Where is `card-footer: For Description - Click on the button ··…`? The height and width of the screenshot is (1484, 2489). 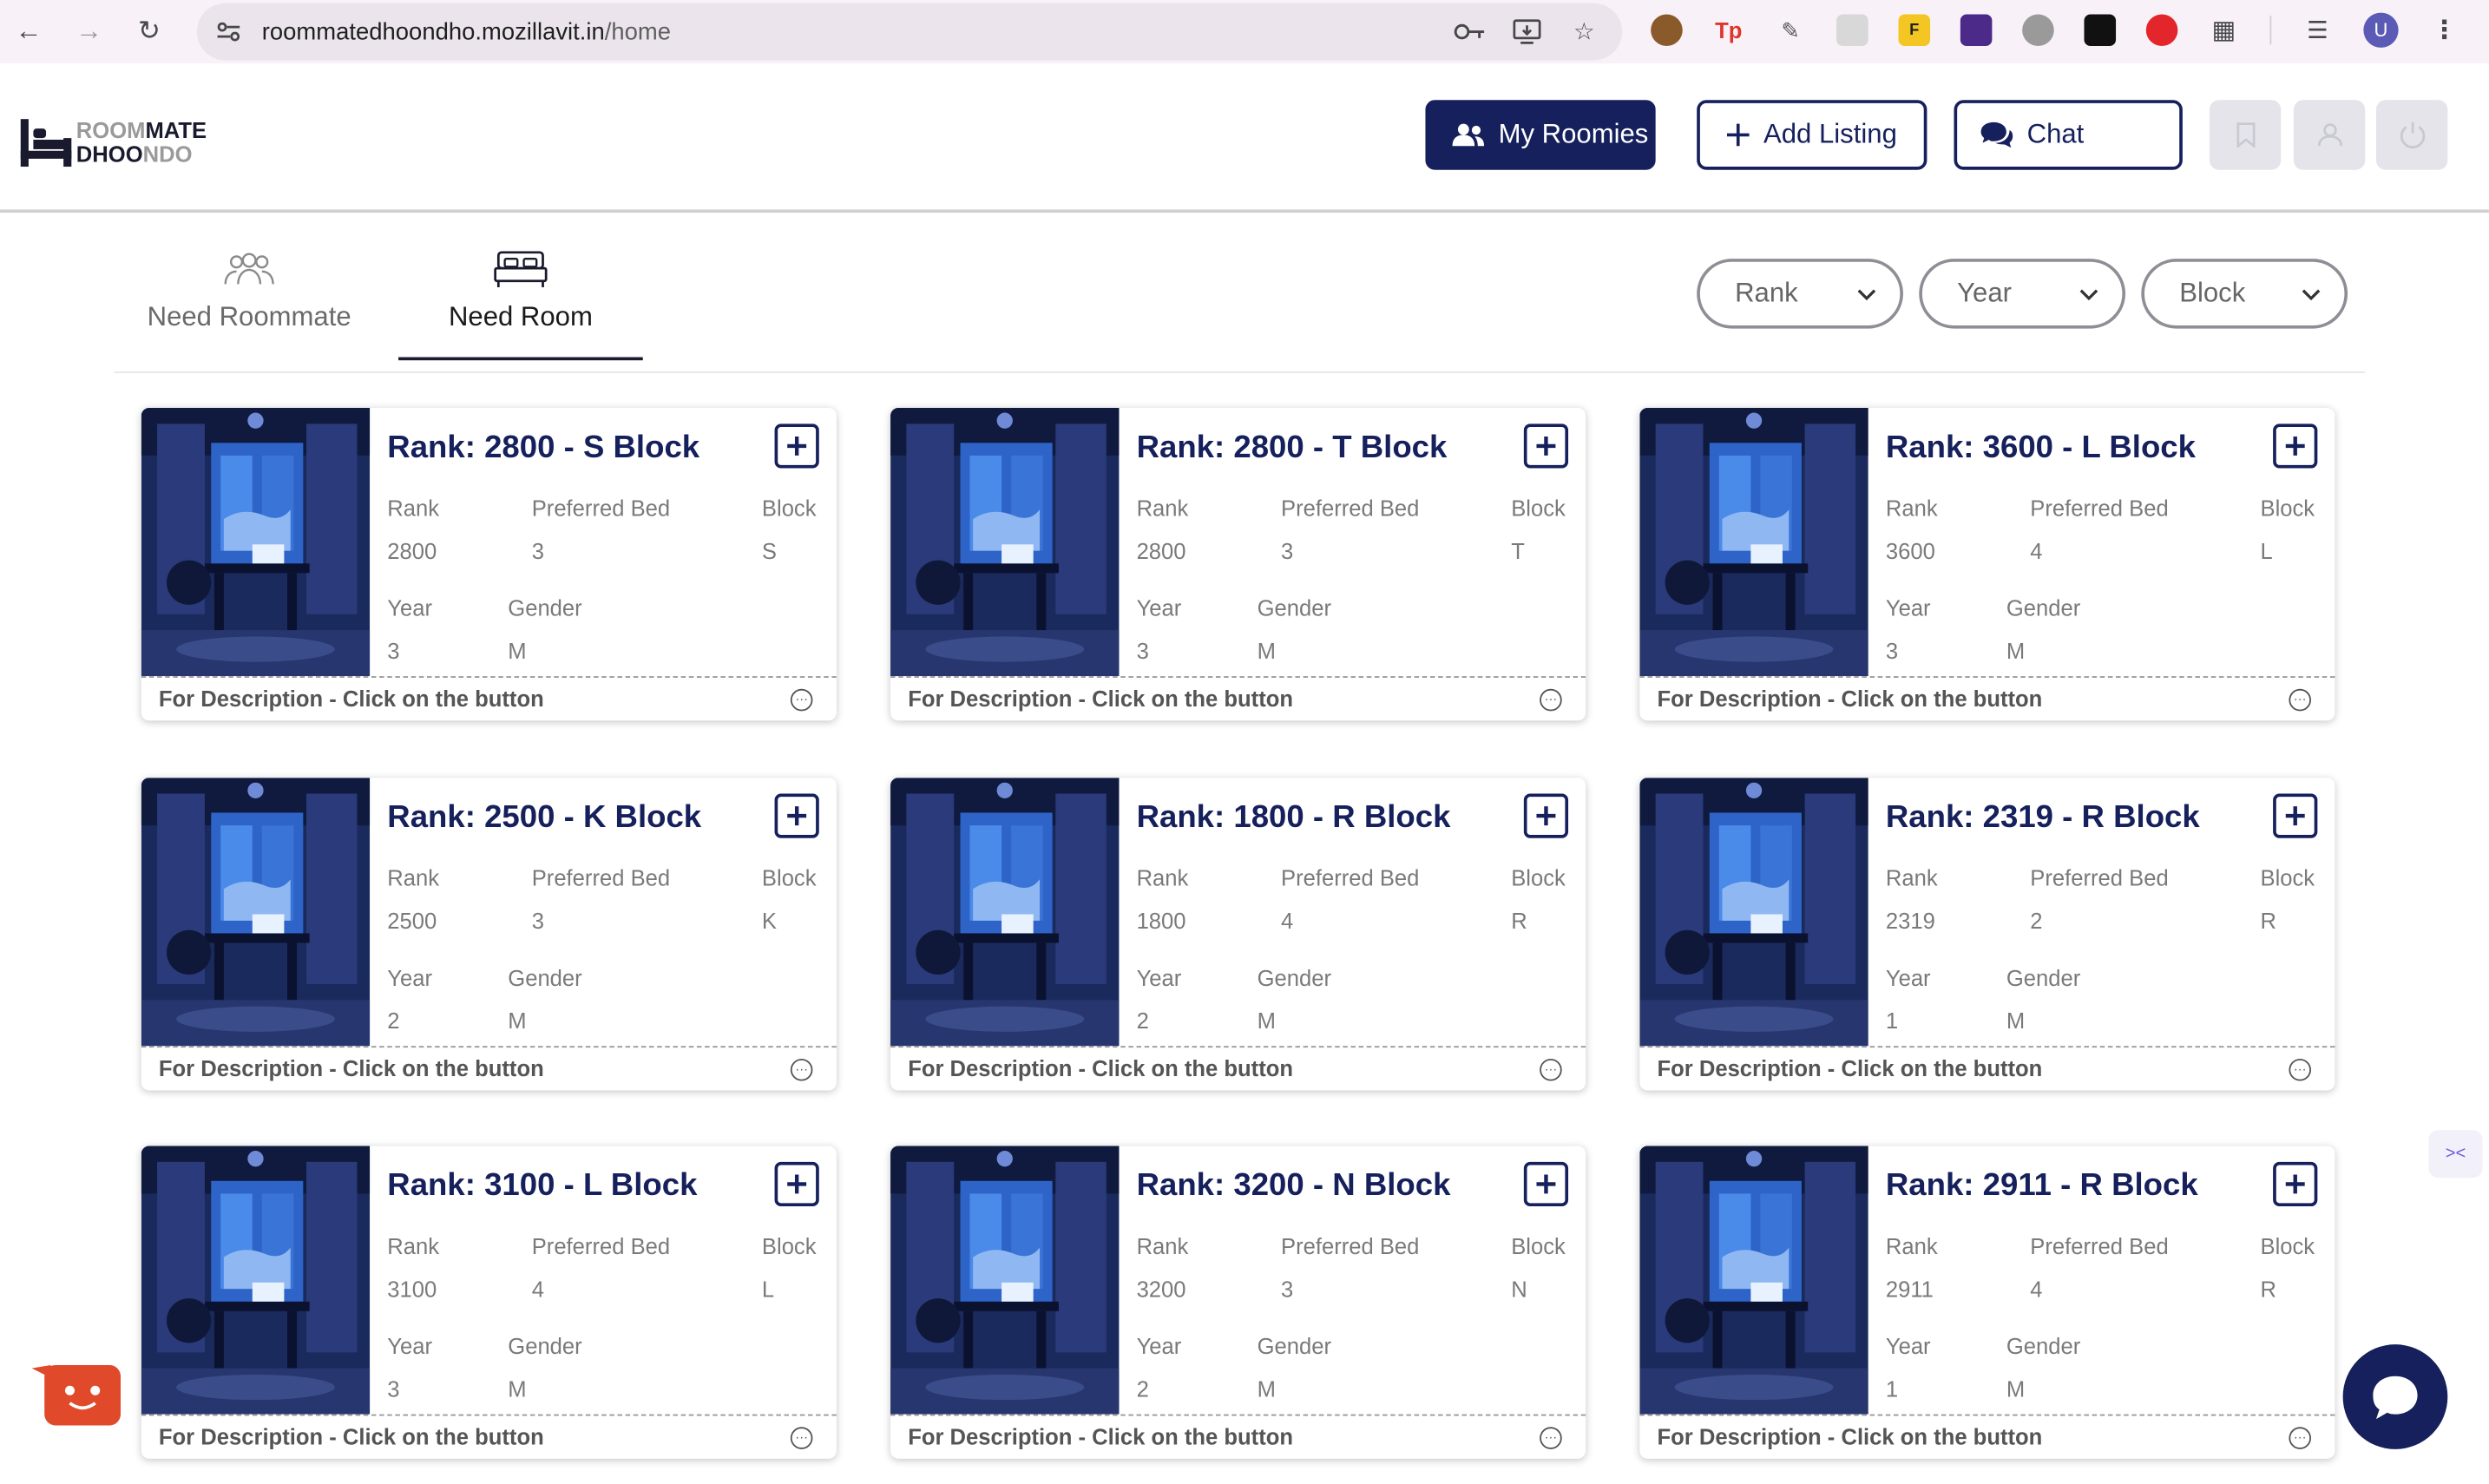
card-footer: For Description - Click on the button ··… is located at coordinates (489, 1068).